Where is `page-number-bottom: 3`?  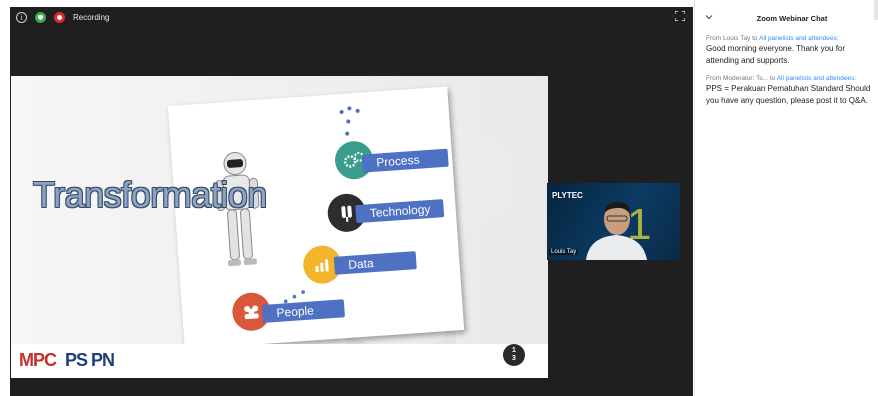
page-number-bottom: 3 is located at coordinates (514, 358).